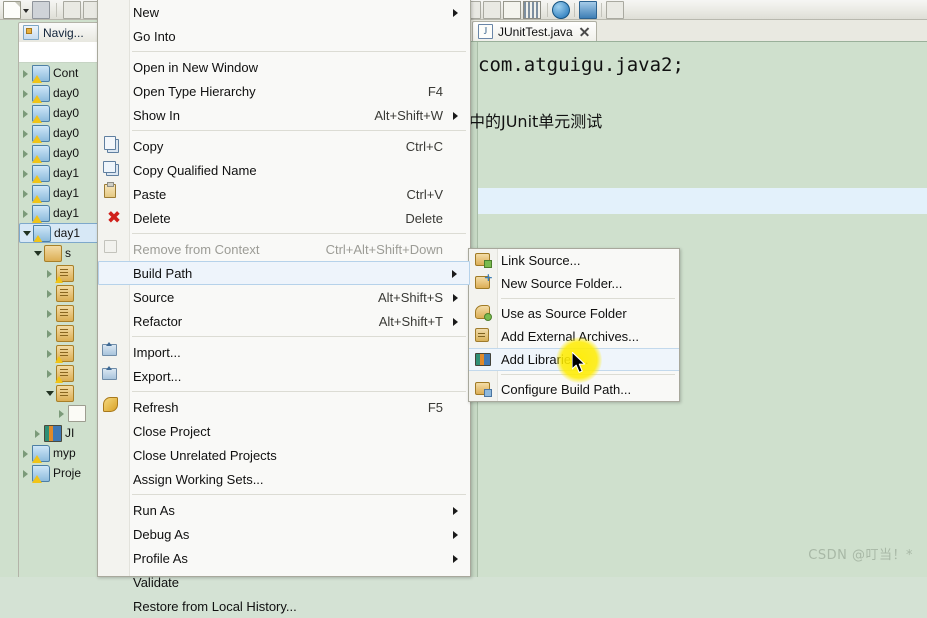  Describe the element at coordinates (284, 407) in the screenshot. I see `menu-item-refresh: Refresh F5` at that location.